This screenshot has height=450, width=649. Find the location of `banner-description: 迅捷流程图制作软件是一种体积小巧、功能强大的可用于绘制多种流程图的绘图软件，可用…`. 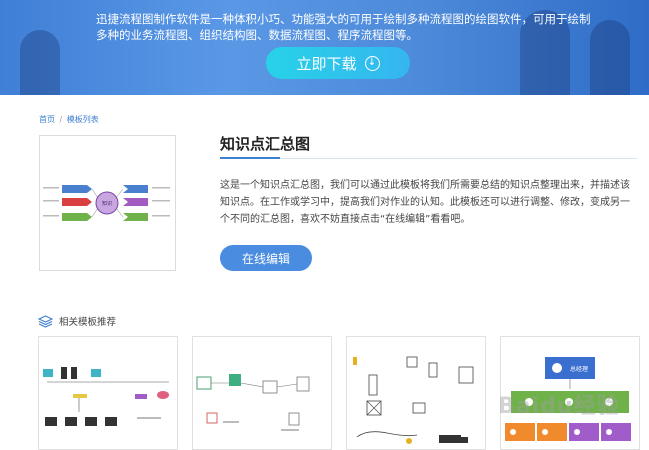

banner-description: 迅捷流程图制作软件是一种体积小巧、功能强大的可用于绘制多种流程图的绘图软件，可用… is located at coordinates (343, 27).